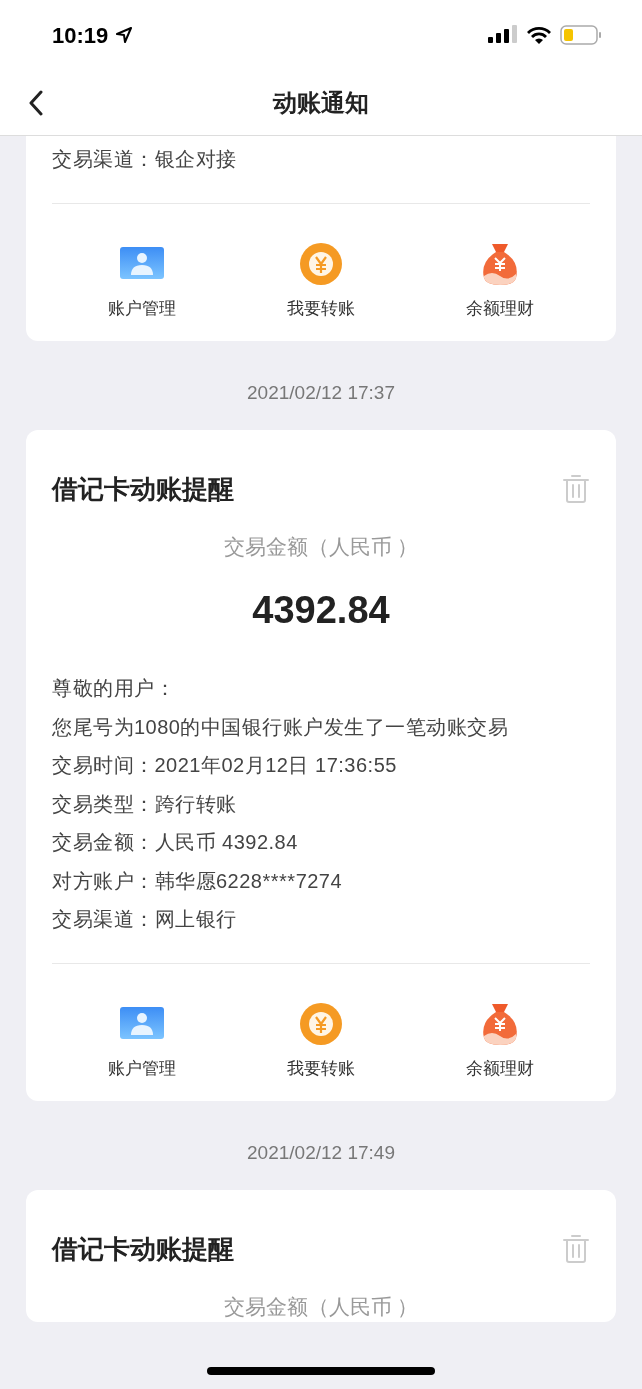 This screenshot has height=1389, width=642. What do you see at coordinates (145, 804) in the screenshot?
I see `notice-text: 交易类型：跨行转账` at bounding box center [145, 804].